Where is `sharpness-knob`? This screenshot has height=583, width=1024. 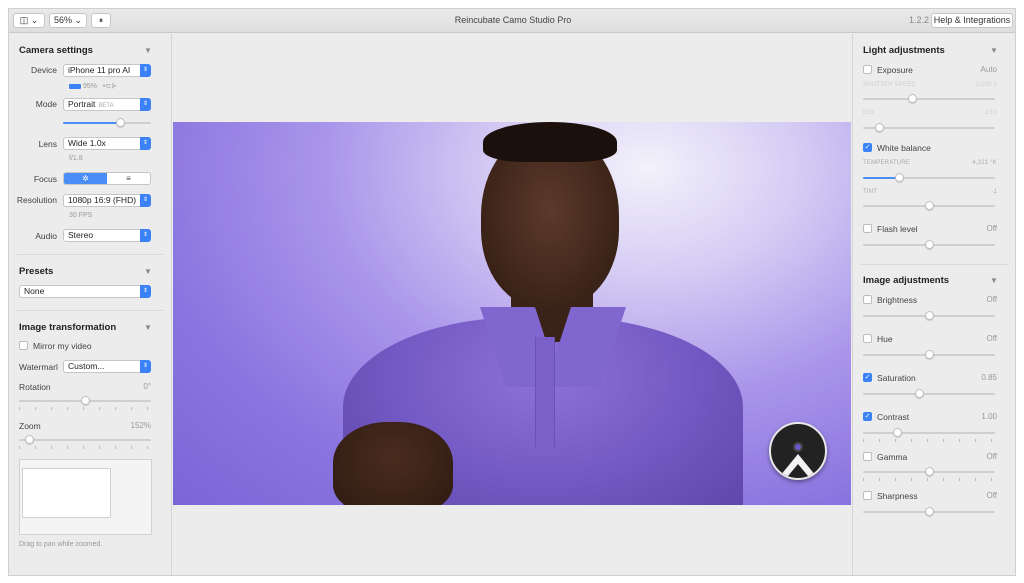
sharpness-knob is located at coordinates (929, 511).